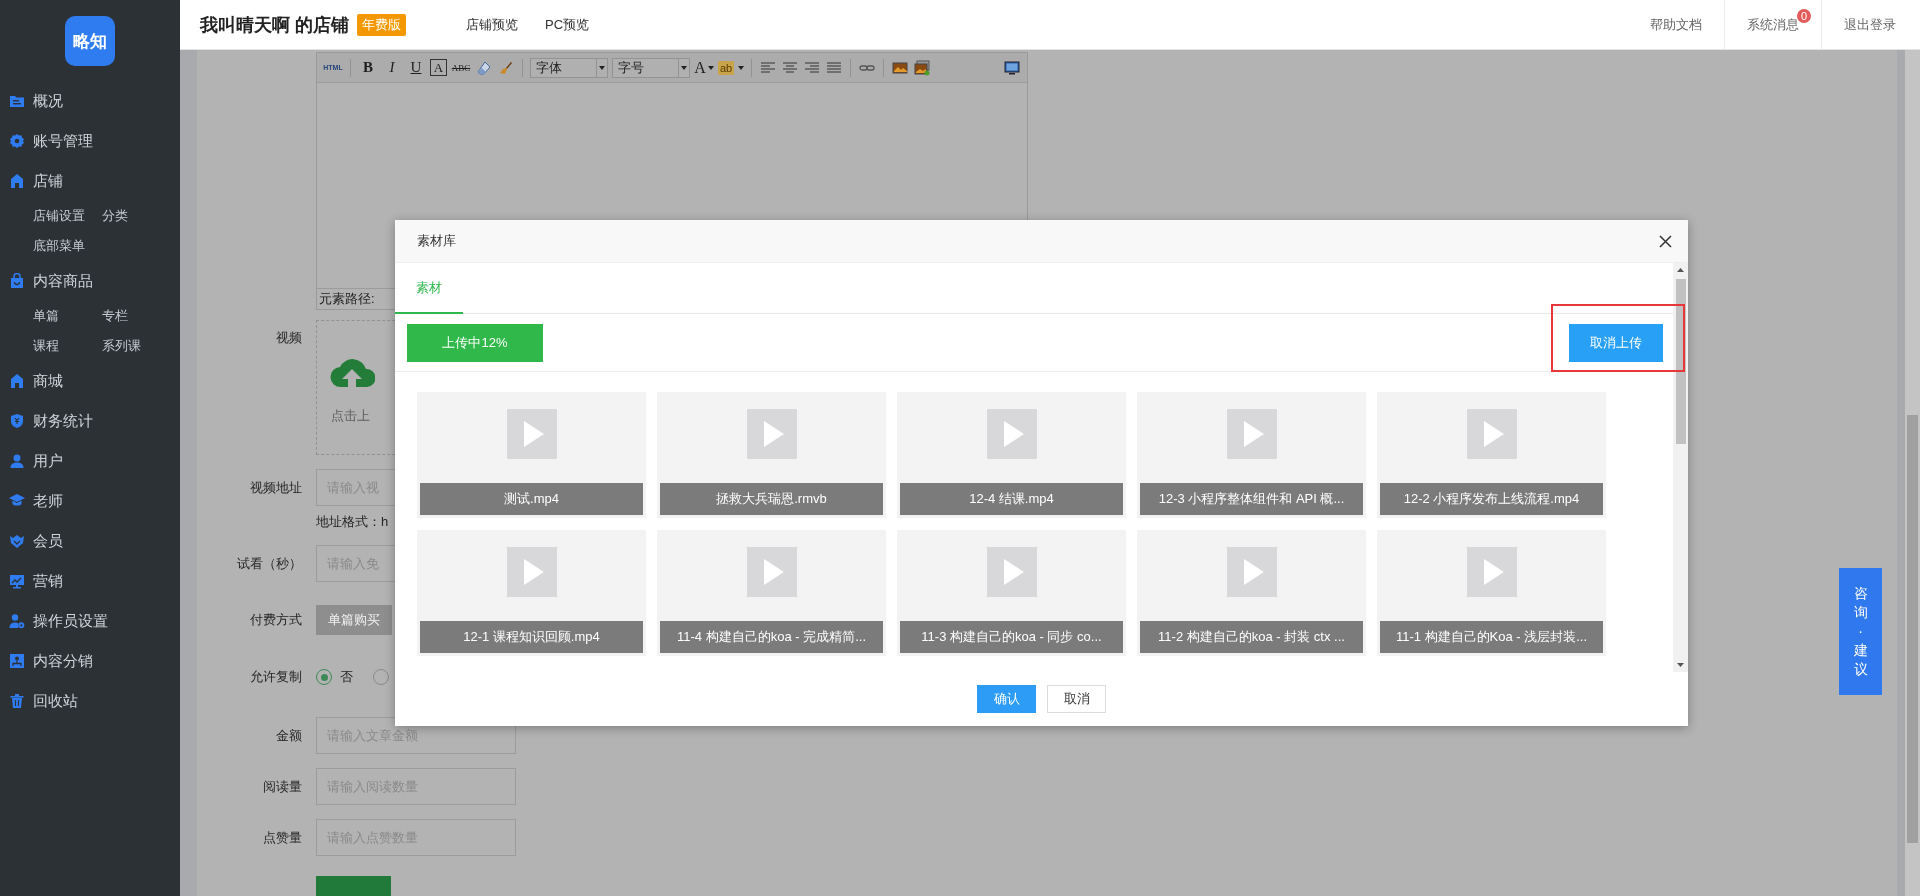 Image resolution: width=1920 pixels, height=896 pixels. I want to click on top-link: 帮助文档, so click(1676, 24).